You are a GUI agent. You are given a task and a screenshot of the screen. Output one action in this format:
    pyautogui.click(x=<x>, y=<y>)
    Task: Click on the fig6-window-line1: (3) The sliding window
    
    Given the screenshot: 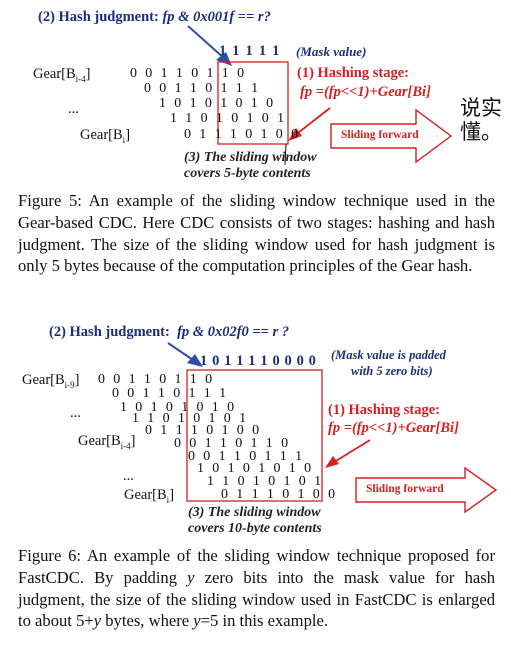 What is the action you would take?
    pyautogui.click(x=254, y=512)
    